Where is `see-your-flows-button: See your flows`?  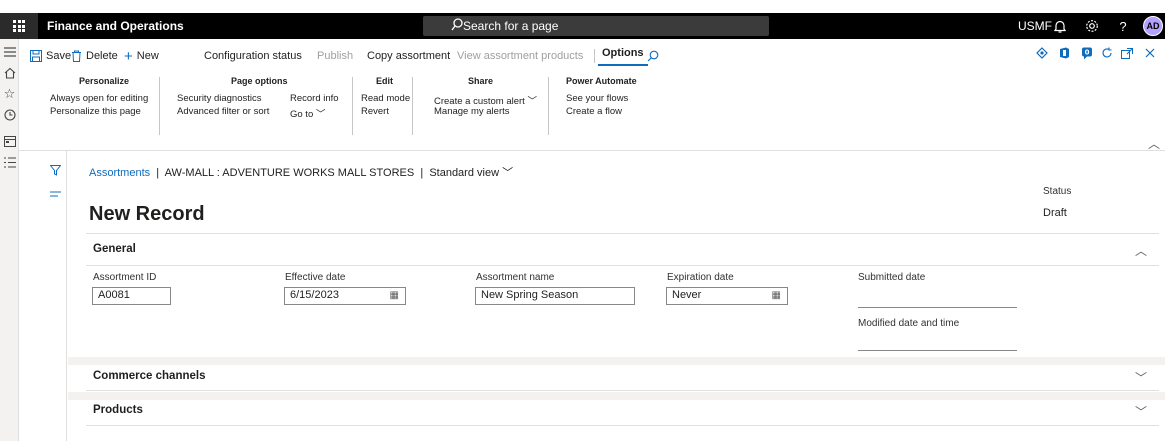
see-your-flows-button: See your flows is located at coordinates (597, 98).